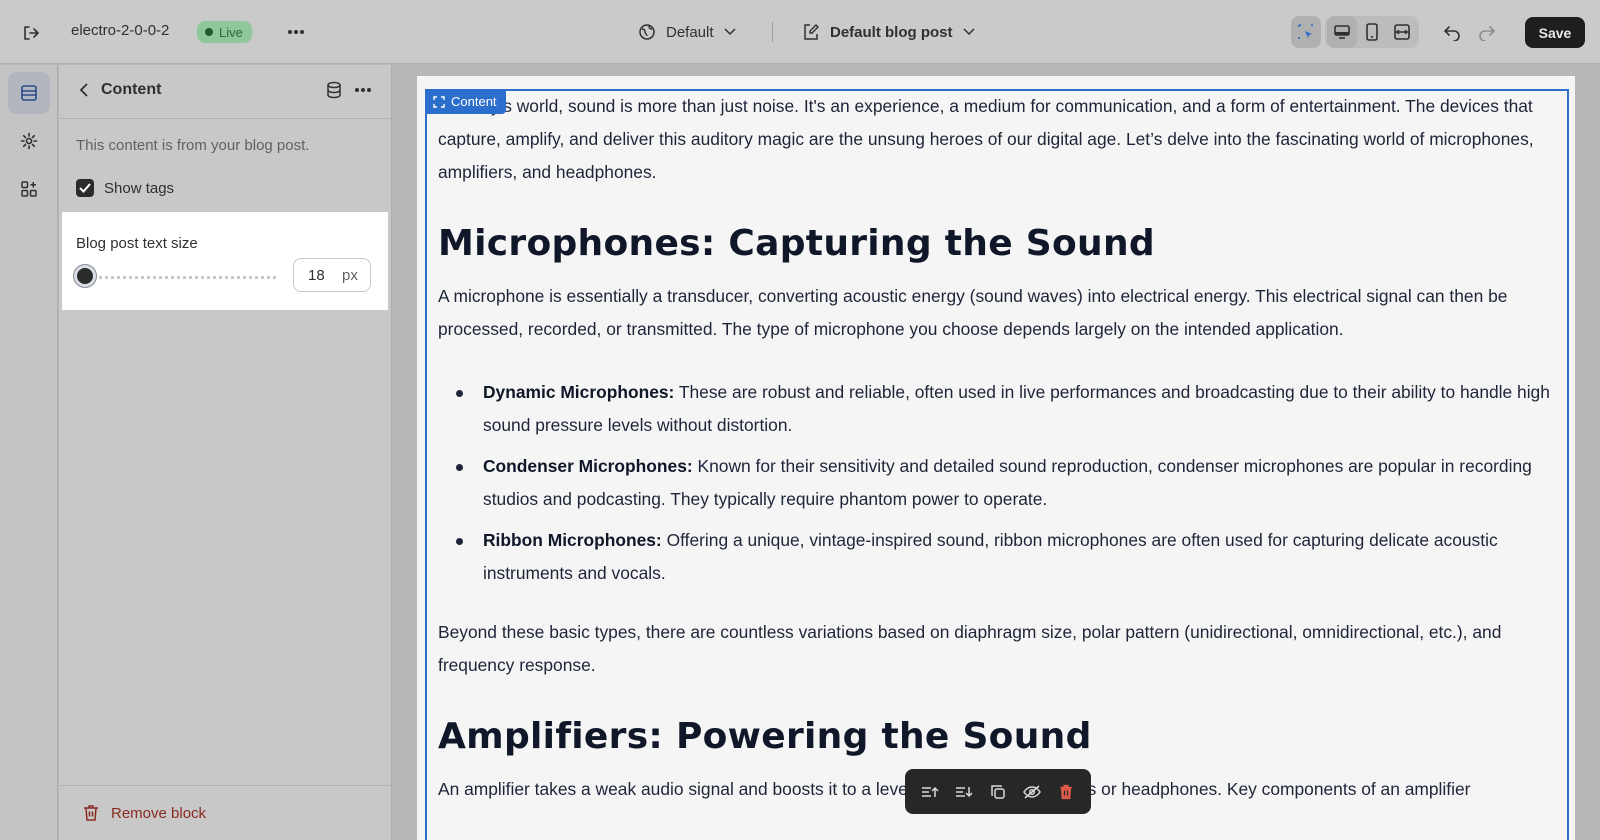 Image resolution: width=1600 pixels, height=840 pixels. Describe the element at coordinates (439, 101) in the screenshot. I see `block-select-icon` at that location.